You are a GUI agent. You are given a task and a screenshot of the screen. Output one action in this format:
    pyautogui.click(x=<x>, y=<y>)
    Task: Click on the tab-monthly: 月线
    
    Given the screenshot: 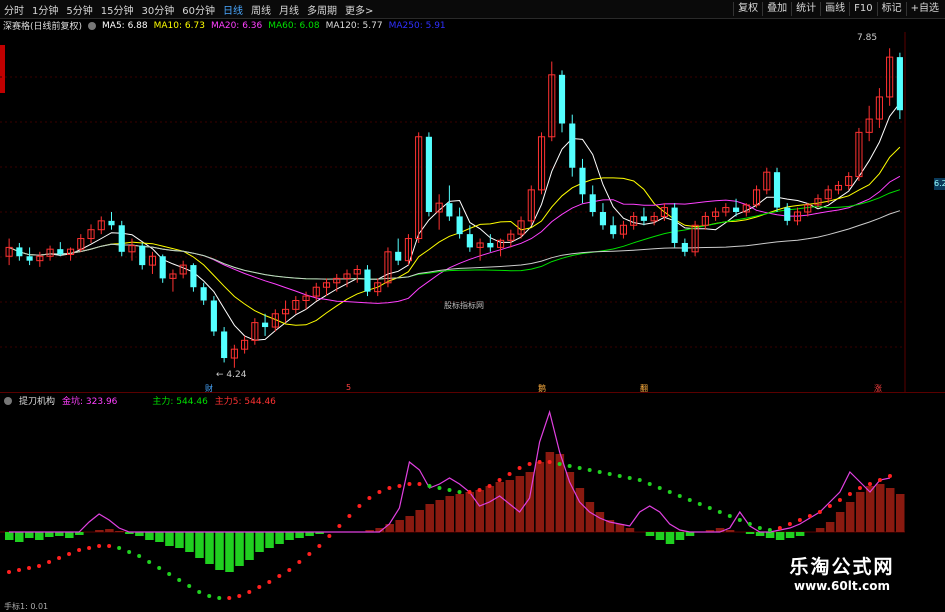 What is the action you would take?
    pyautogui.click(x=289, y=9)
    